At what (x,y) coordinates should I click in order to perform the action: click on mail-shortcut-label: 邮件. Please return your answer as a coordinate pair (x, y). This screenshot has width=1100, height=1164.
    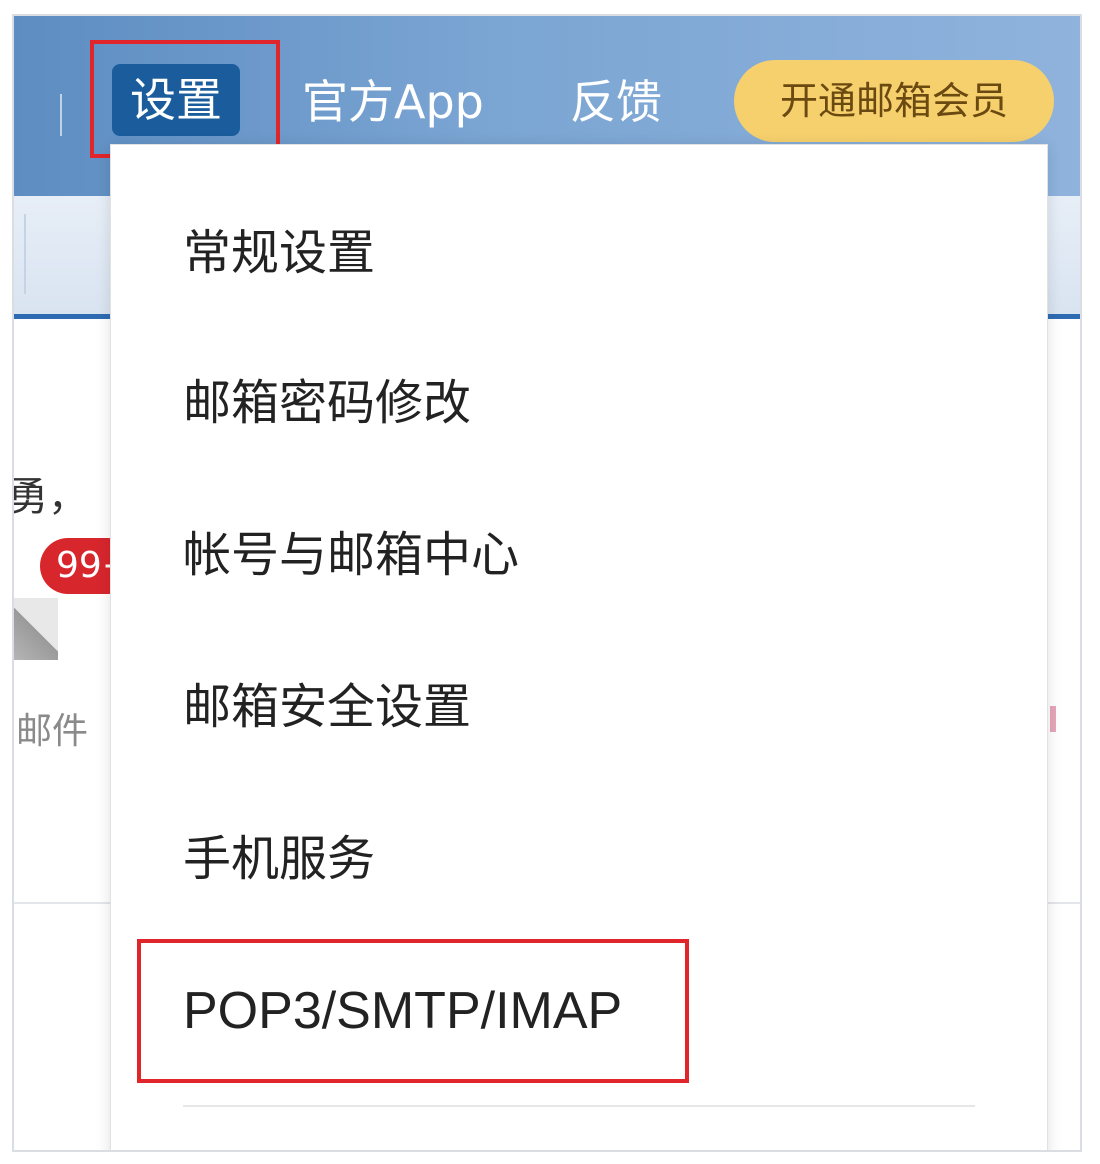
    Looking at the image, I should click on (52, 728).